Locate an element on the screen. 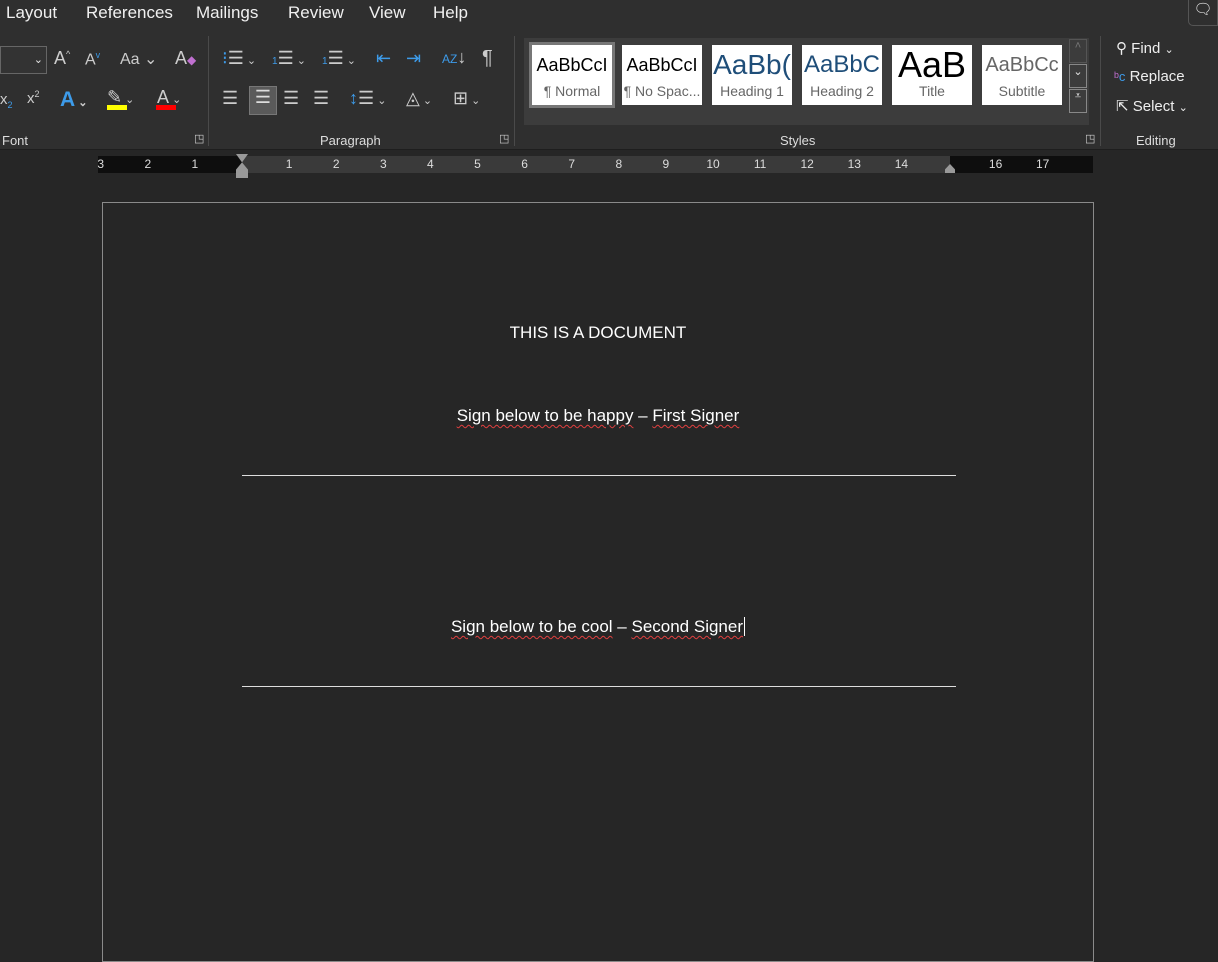  search-icon: ⚲ is located at coordinates (1121, 48).